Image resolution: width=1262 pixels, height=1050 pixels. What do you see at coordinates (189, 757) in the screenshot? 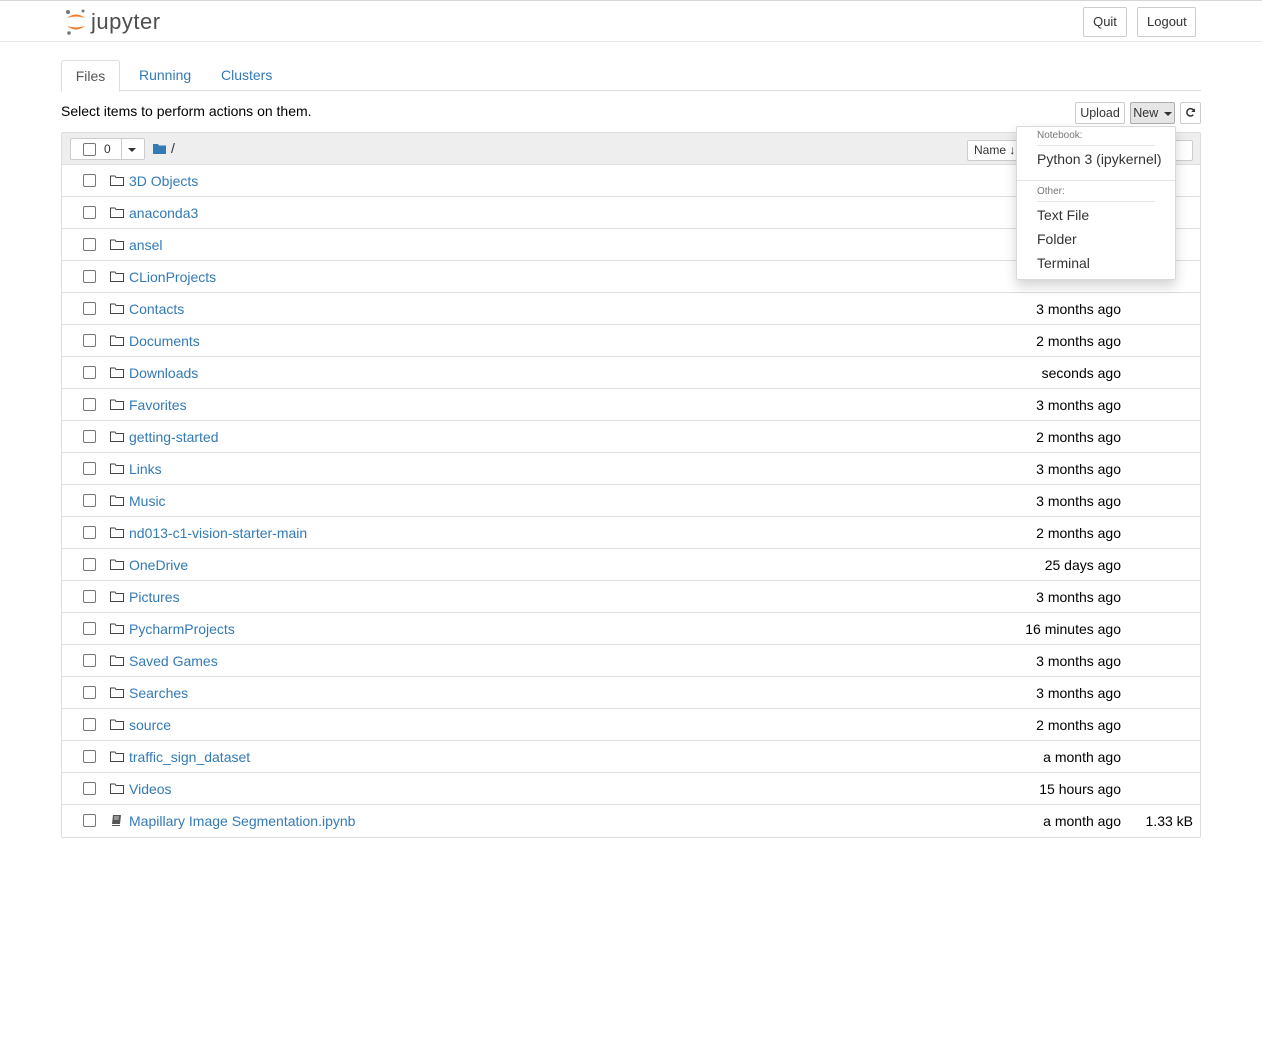
I see `item-name-link: traffic_sign_dataset` at bounding box center [189, 757].